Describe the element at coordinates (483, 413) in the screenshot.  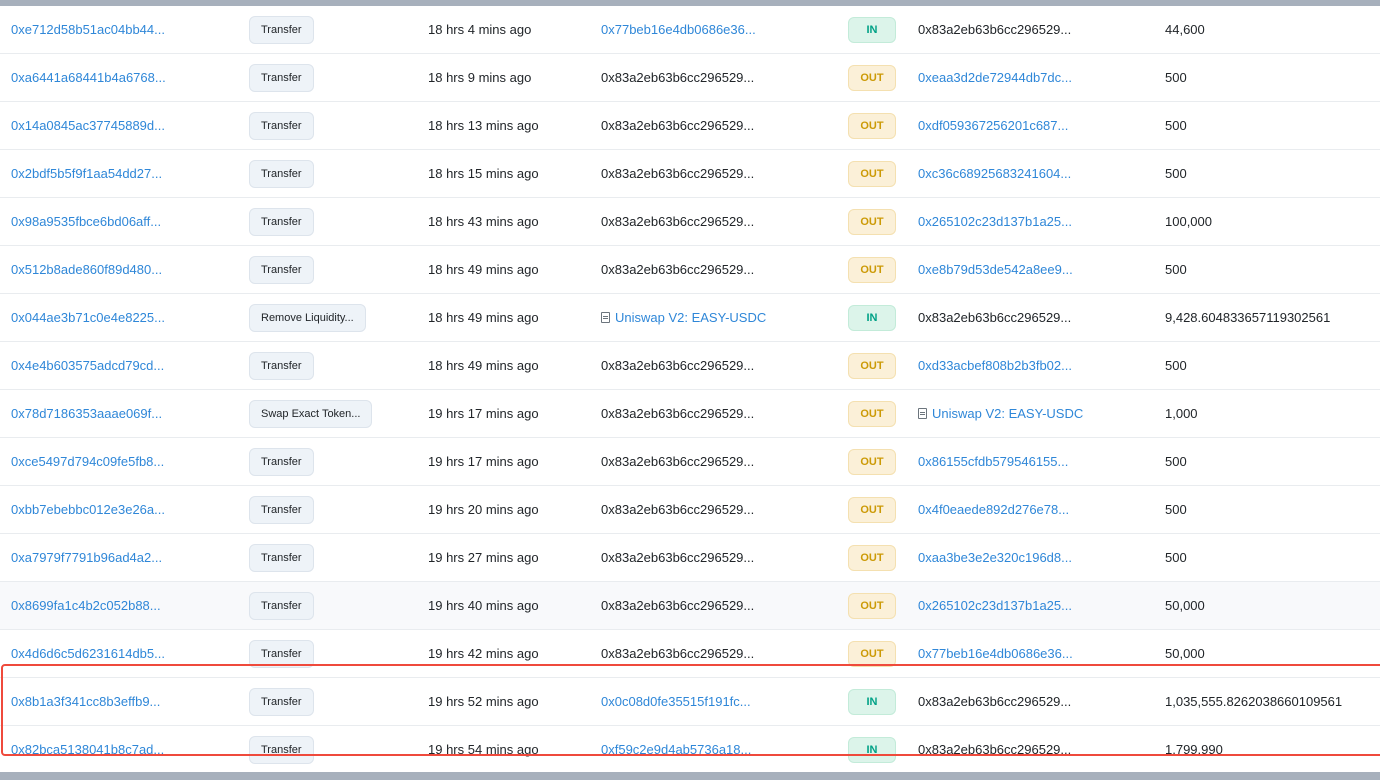
I see `age-cell: 19 hrs 17 mins ago` at that location.